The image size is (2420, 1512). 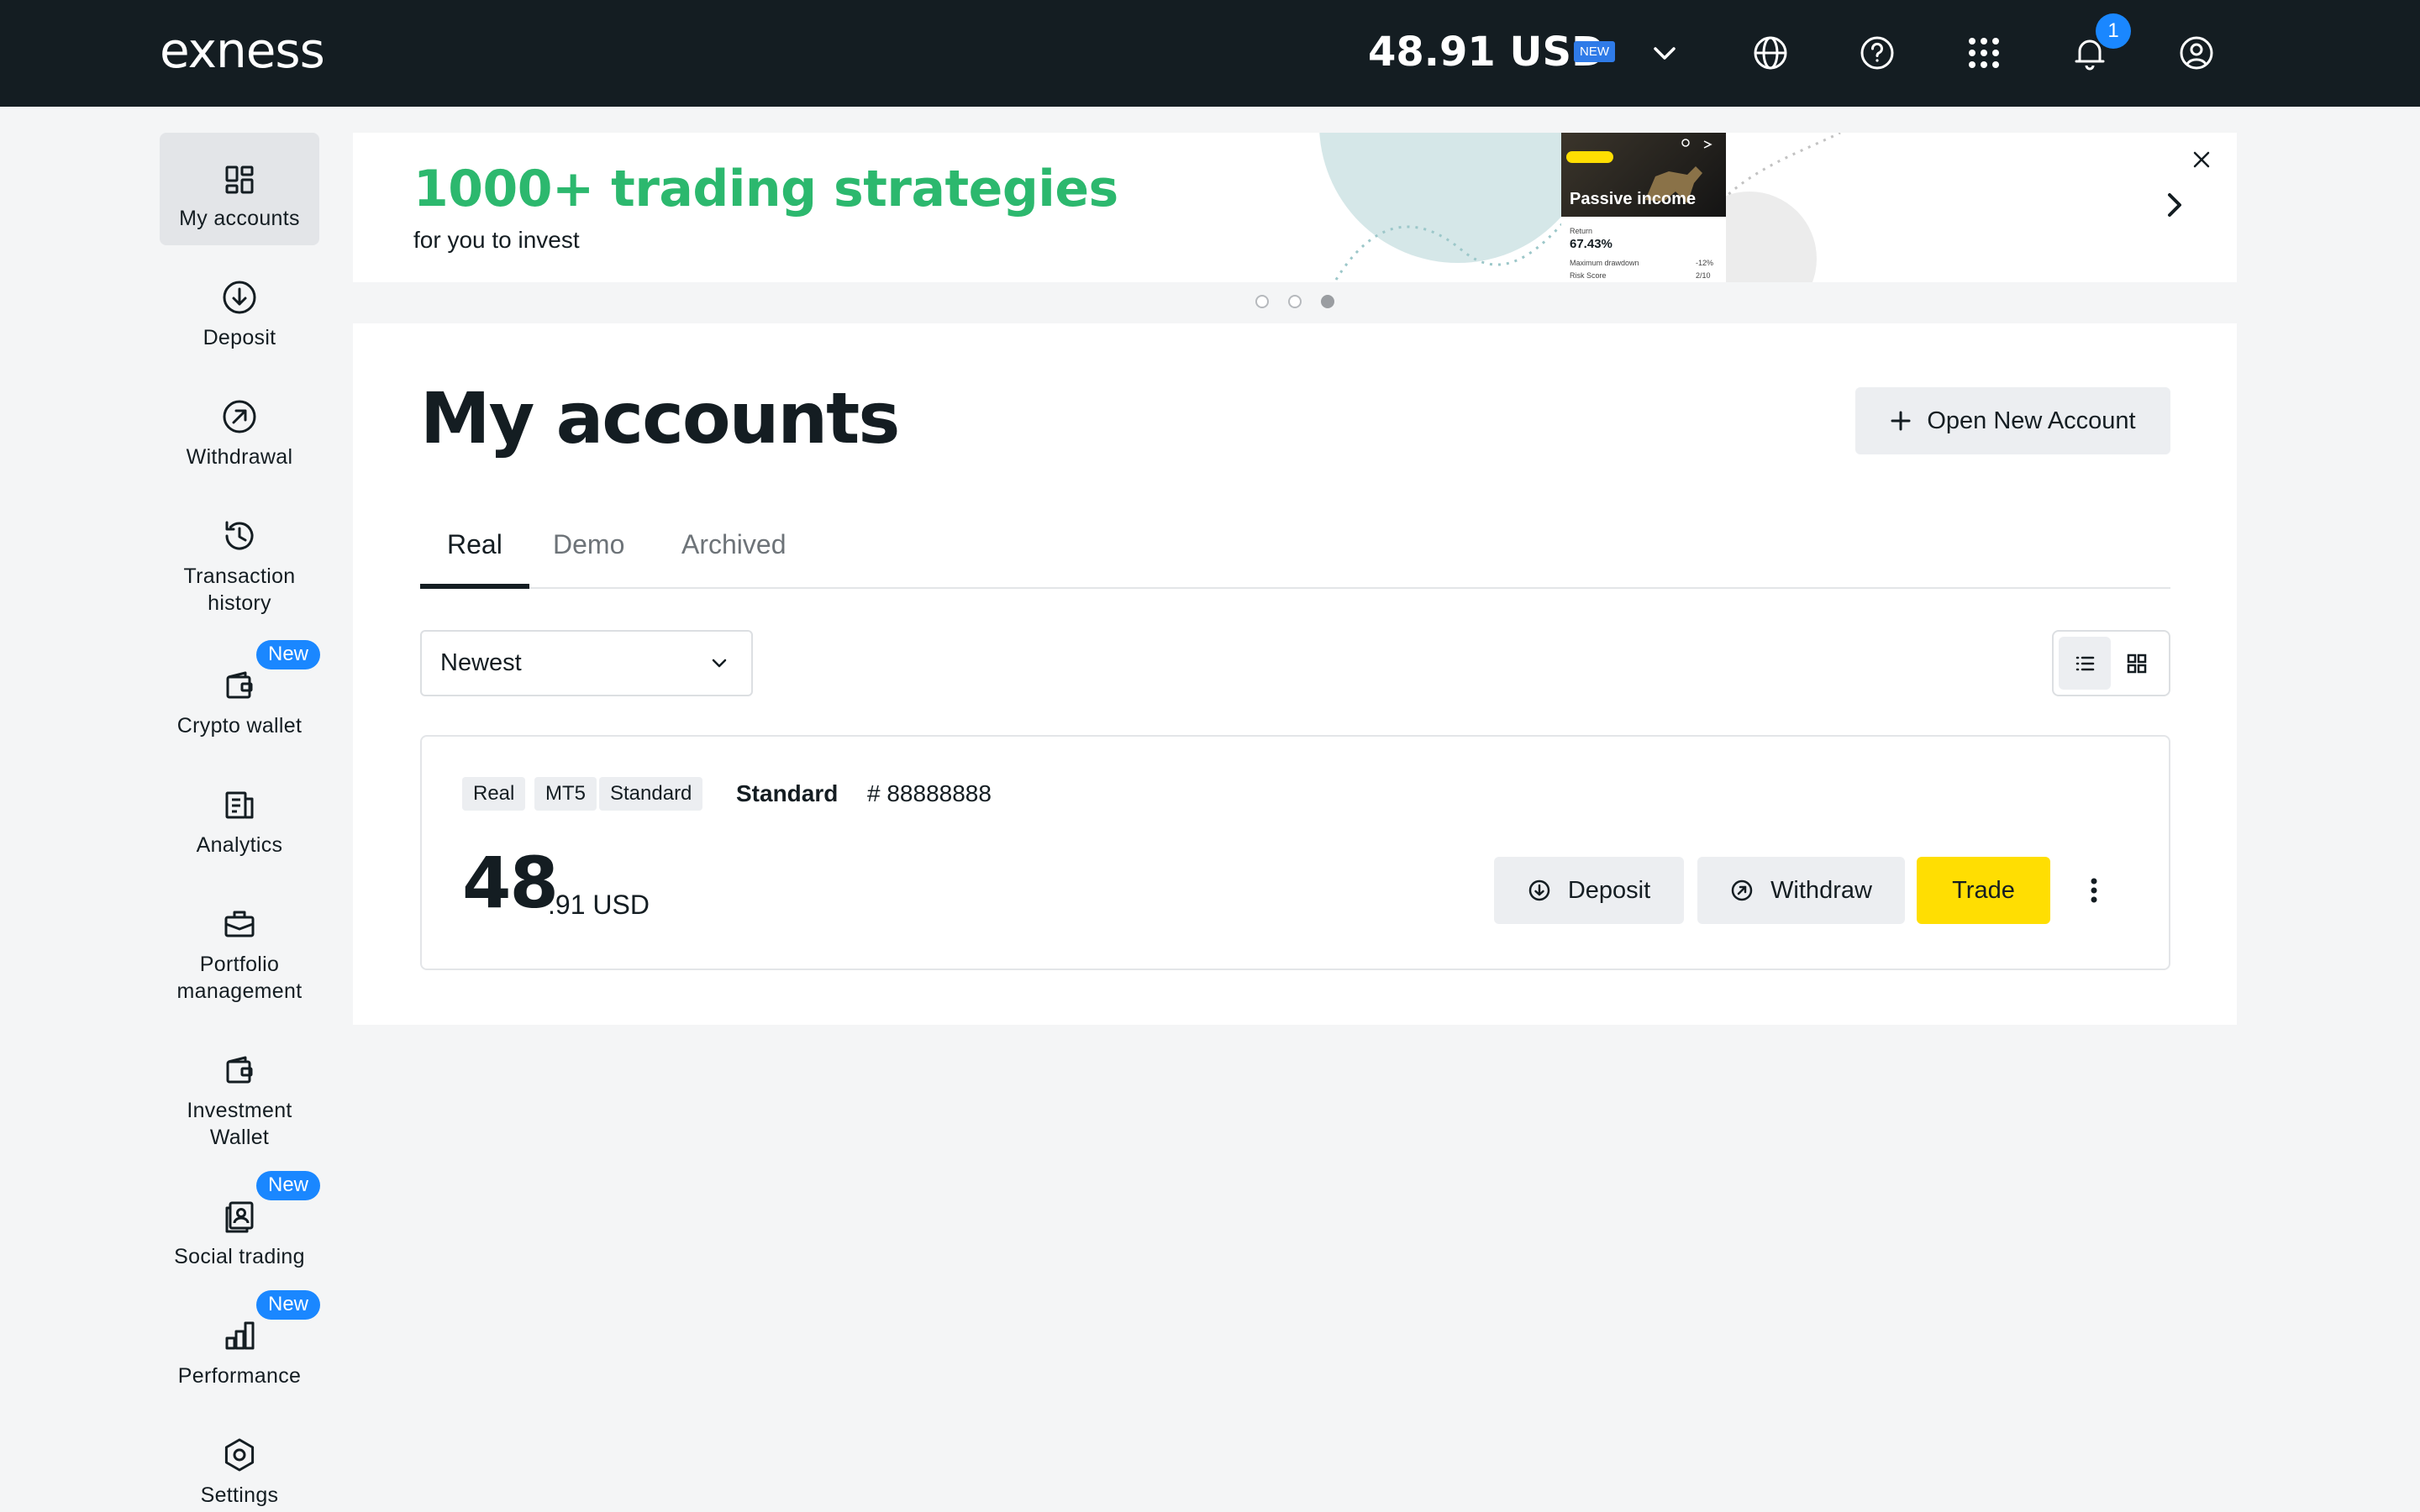 I want to click on sidebar-item-withdrawal: Withdrawal, so click(x=240, y=433).